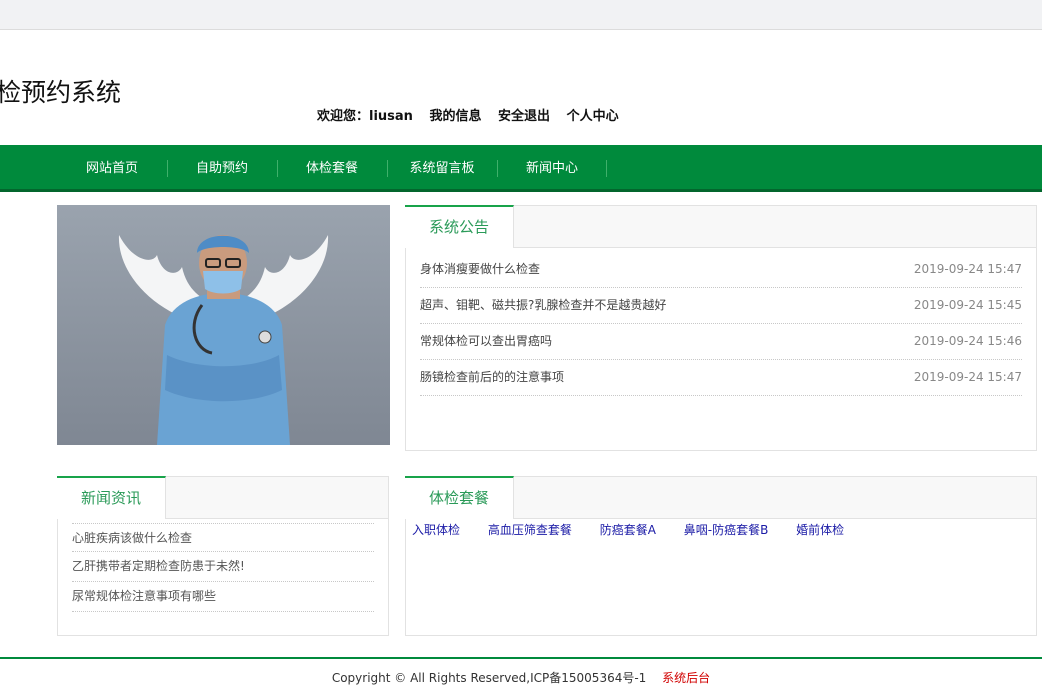  What do you see at coordinates (223, 597) in the screenshot?
I see `news-item: 尿常规体检注意事项有哪些` at bounding box center [223, 597].